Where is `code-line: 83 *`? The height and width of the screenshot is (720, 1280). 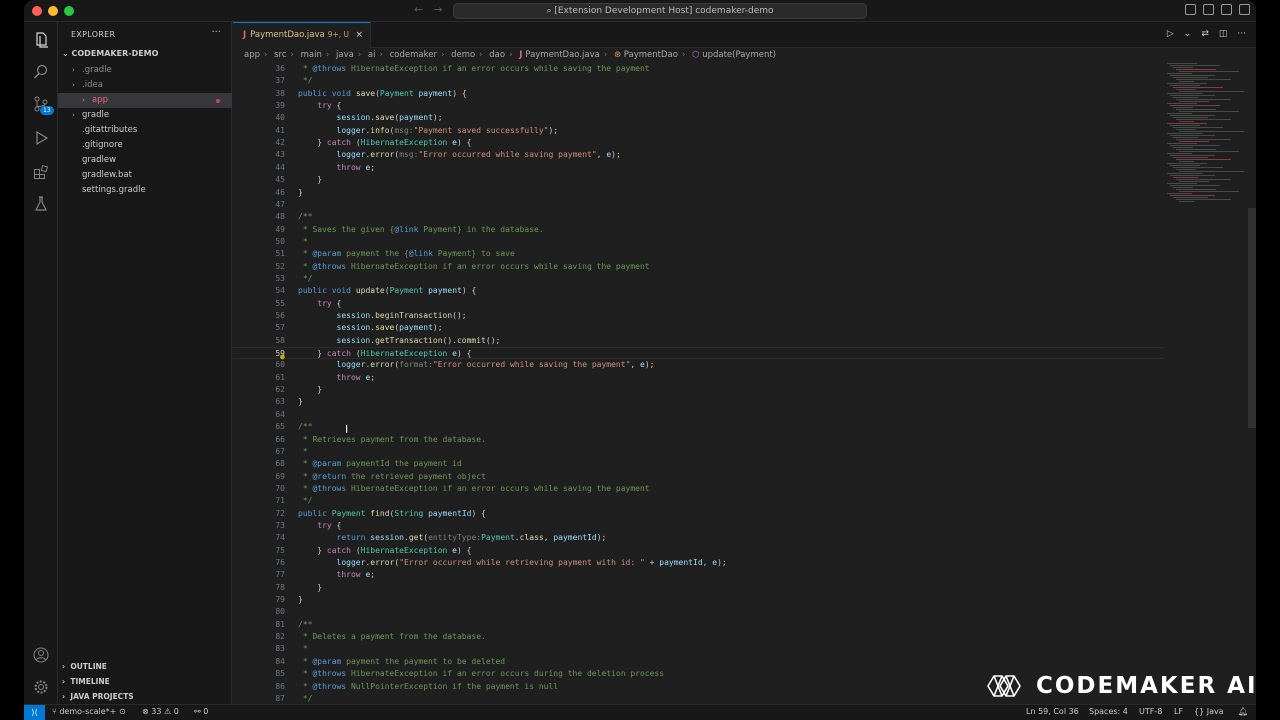
code-line: 83 * is located at coordinates (698, 649).